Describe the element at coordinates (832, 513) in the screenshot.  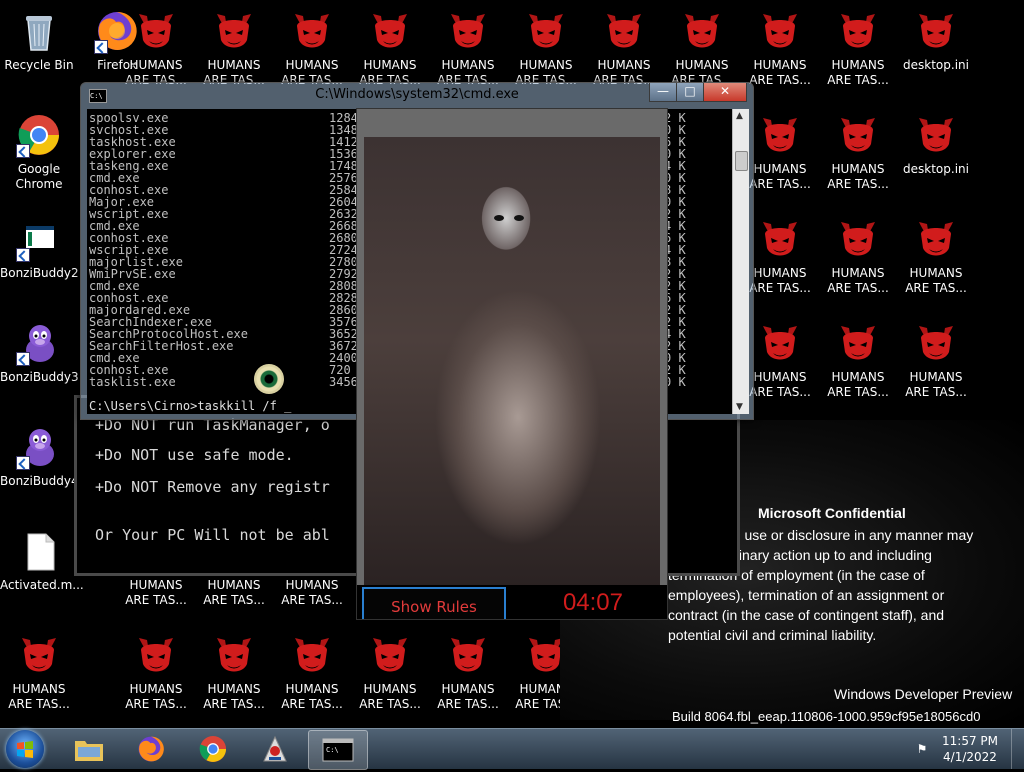
I see `confidential-title: Microsoft Confidential` at that location.